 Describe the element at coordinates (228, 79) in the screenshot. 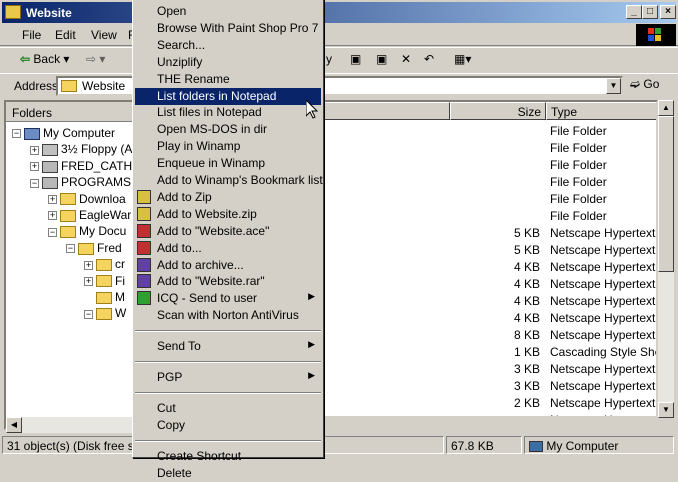

I see `context-menu-item: THE Rename` at that location.